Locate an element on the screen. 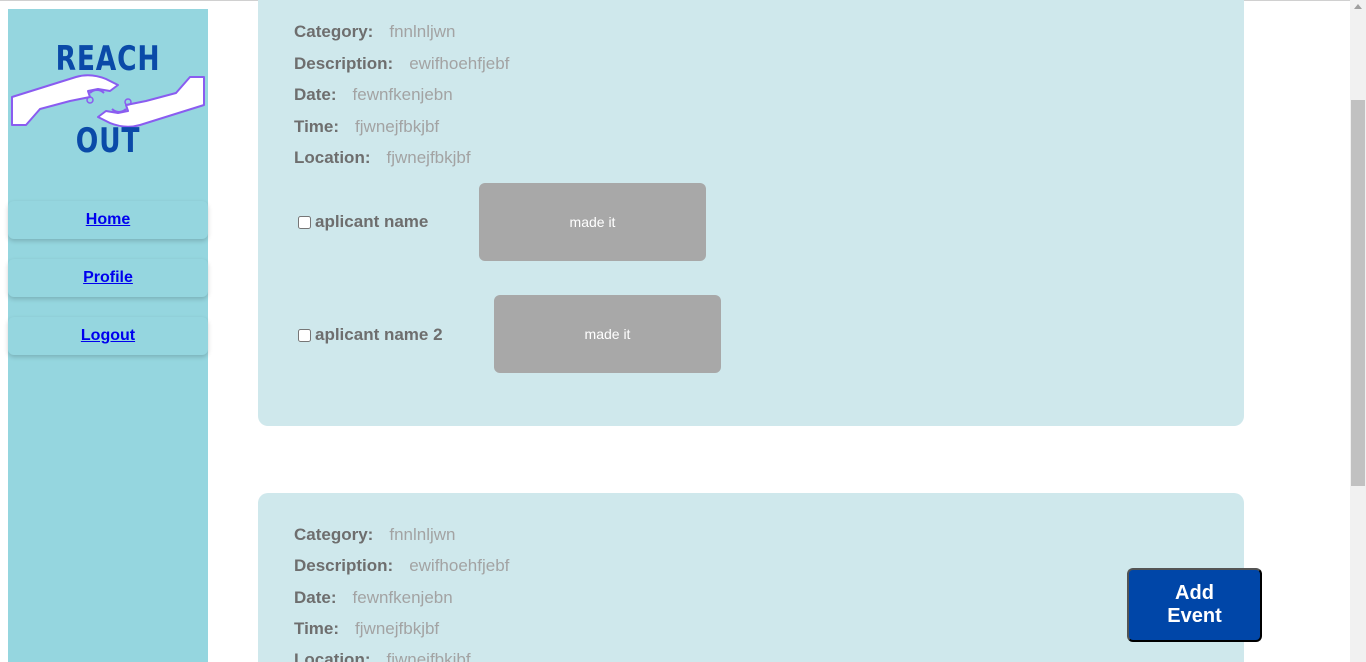  scroll-up-arrow-icon is located at coordinates (1358, 6).